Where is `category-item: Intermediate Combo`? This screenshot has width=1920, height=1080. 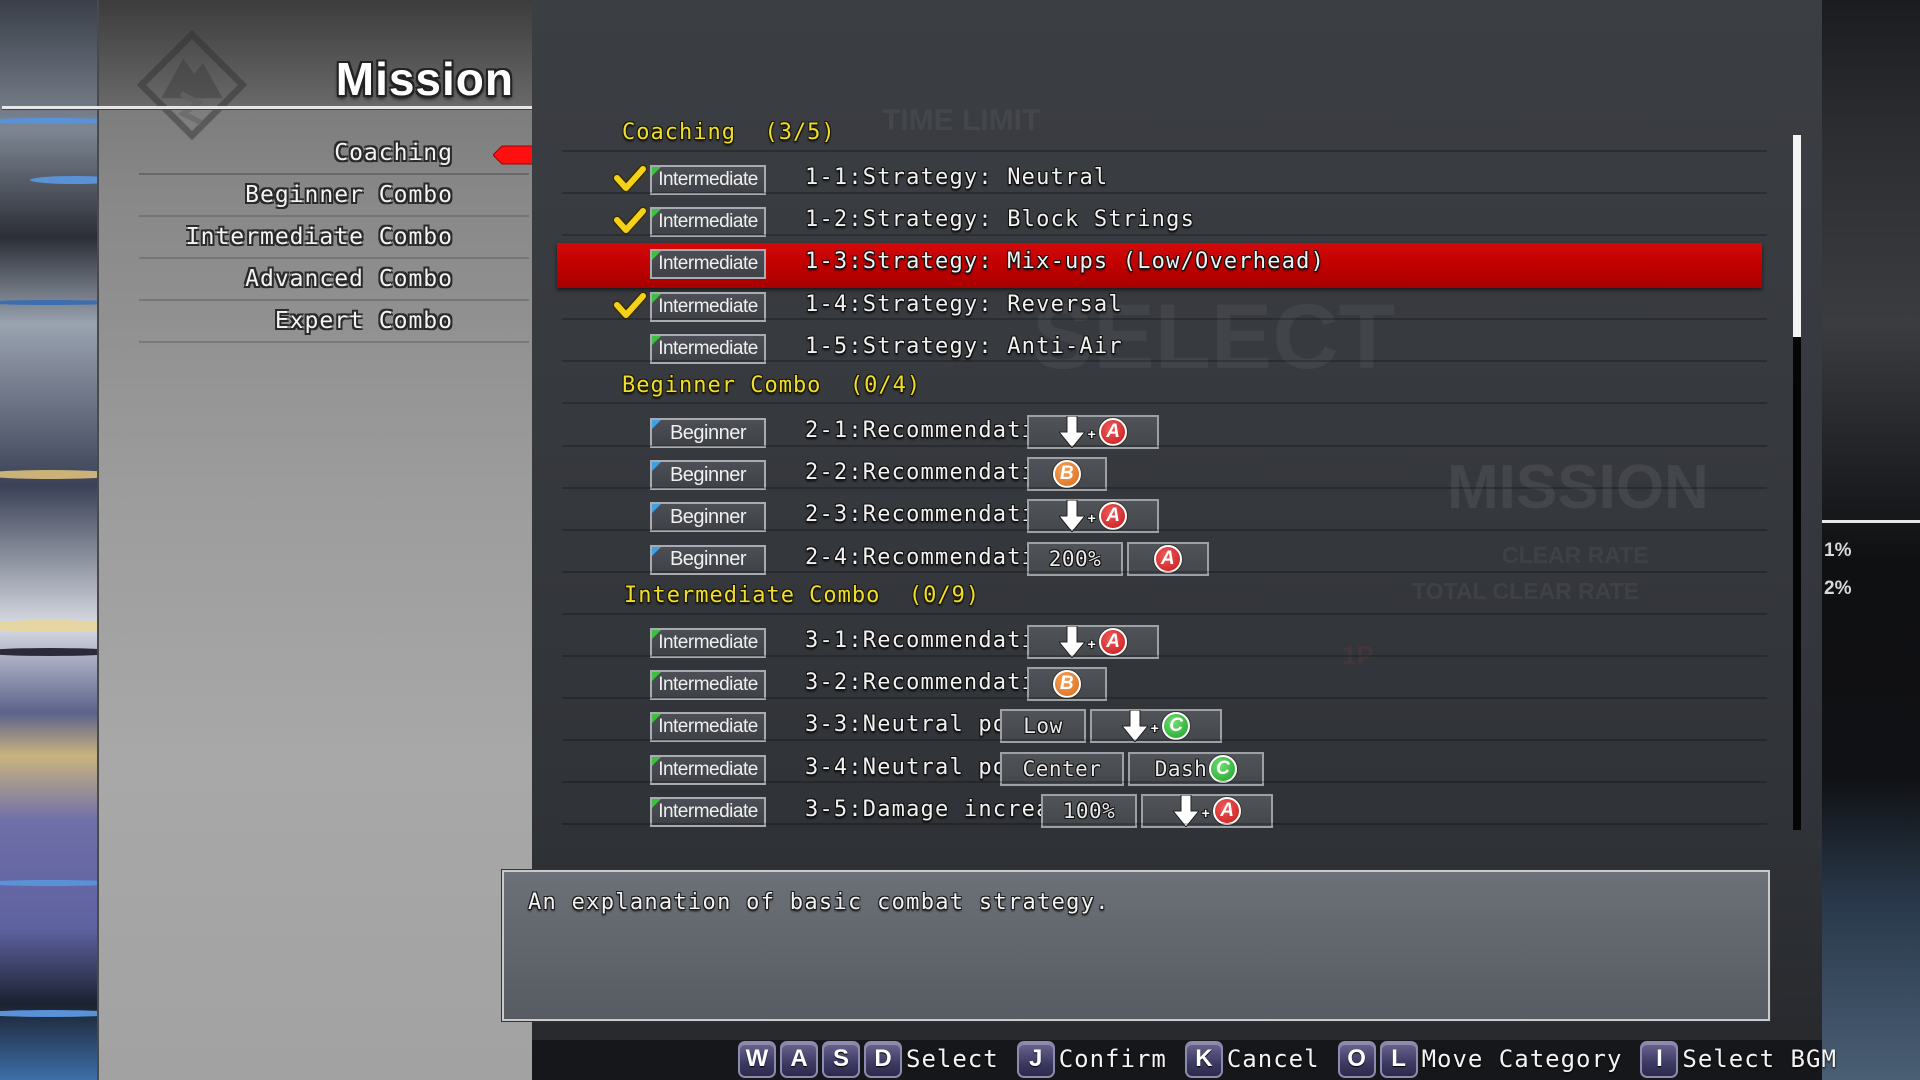 category-item: Intermediate Combo is located at coordinates (334, 238).